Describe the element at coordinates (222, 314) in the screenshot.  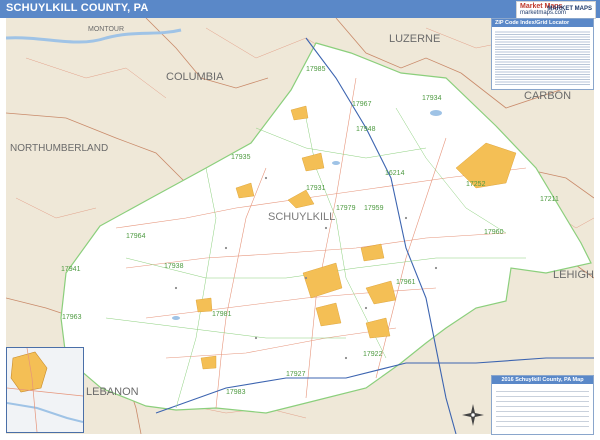
I see `zip-label: 17981` at that location.